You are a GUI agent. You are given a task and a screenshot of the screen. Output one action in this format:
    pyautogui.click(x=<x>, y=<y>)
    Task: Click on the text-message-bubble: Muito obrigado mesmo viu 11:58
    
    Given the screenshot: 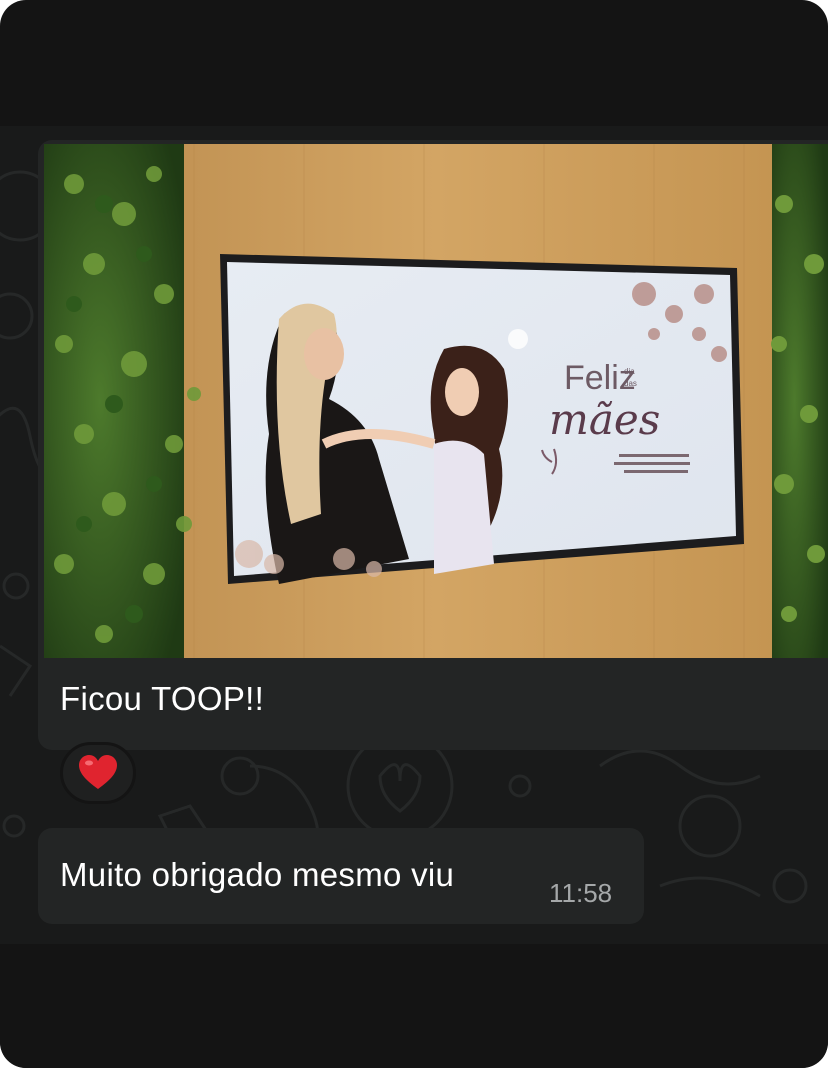 What is the action you would take?
    pyautogui.click(x=341, y=876)
    